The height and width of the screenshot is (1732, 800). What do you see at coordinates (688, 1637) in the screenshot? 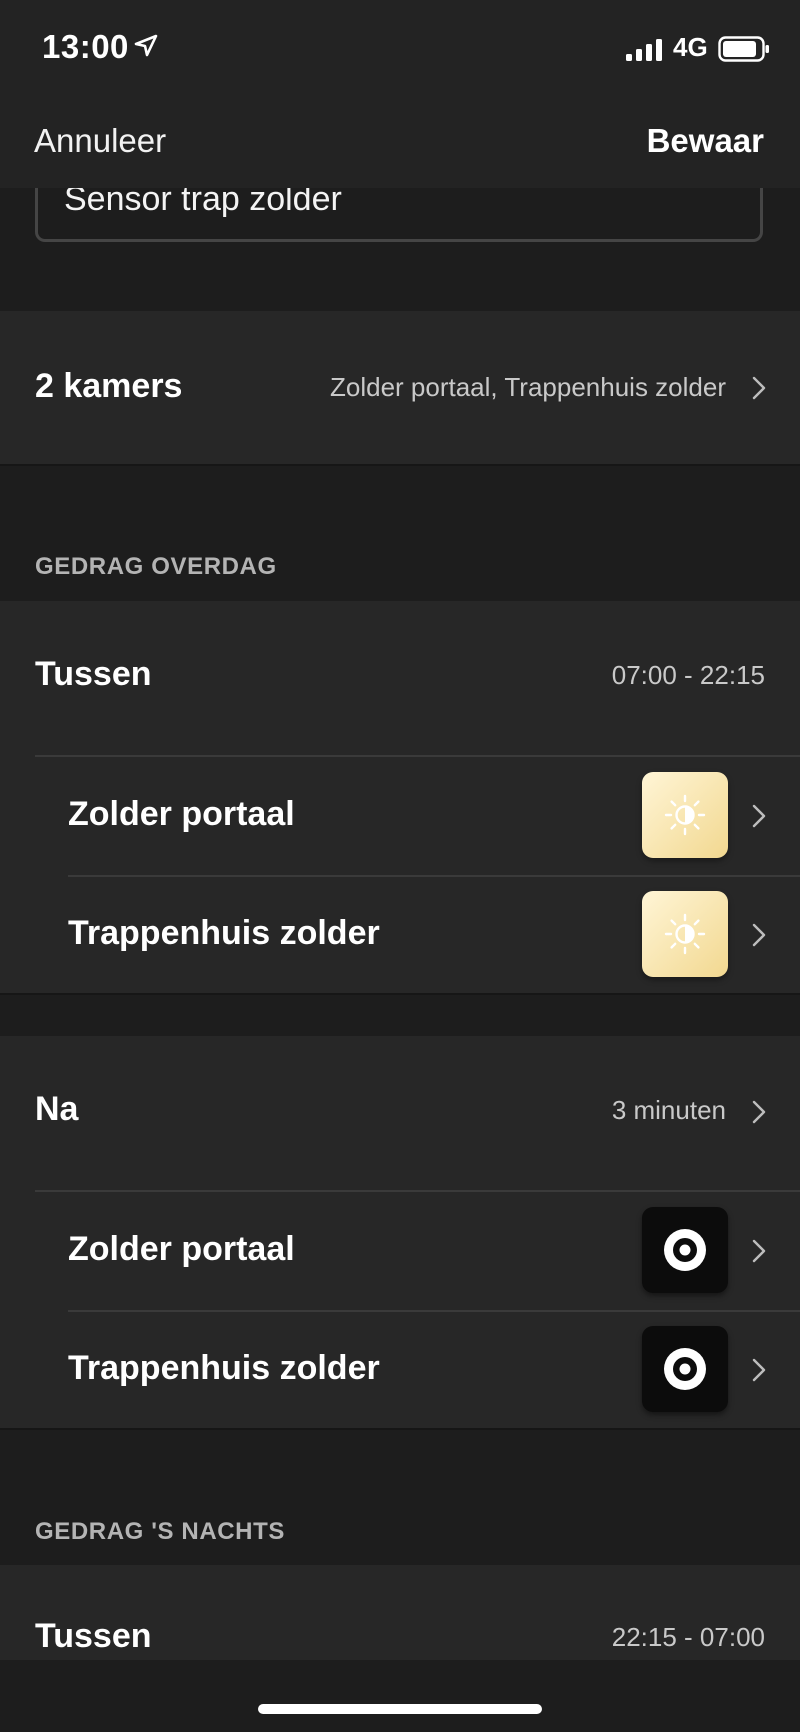
I see `night-between-time: 22:15 - 07:00` at bounding box center [688, 1637].